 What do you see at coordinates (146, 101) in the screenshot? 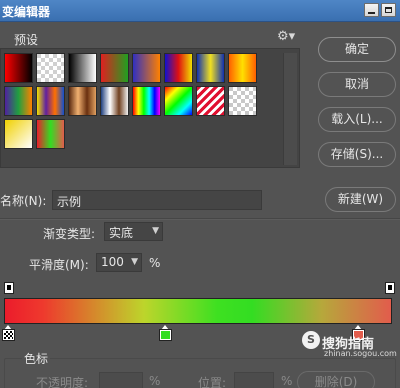
I see `preset-swatch-spectrum` at bounding box center [146, 101].